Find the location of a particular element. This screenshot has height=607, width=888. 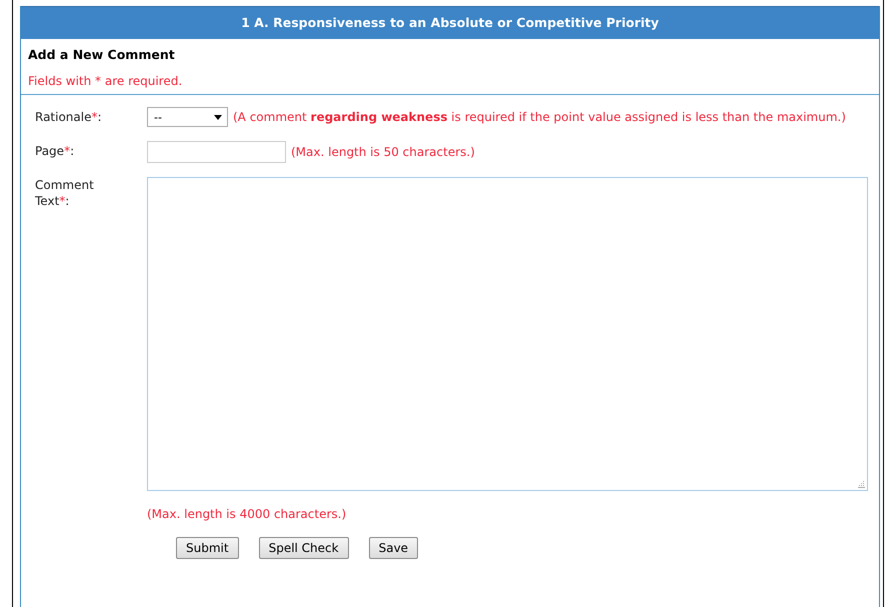

hint-text: (A comment regarding weakness is required if the point value assigned is less than the maximum.) is located at coordinates (539, 117).